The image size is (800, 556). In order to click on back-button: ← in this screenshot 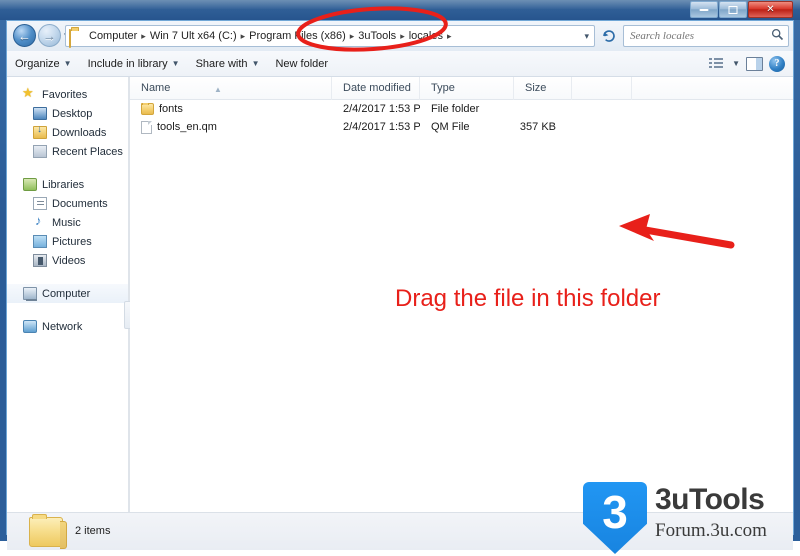, I will do `click(24, 35)`.